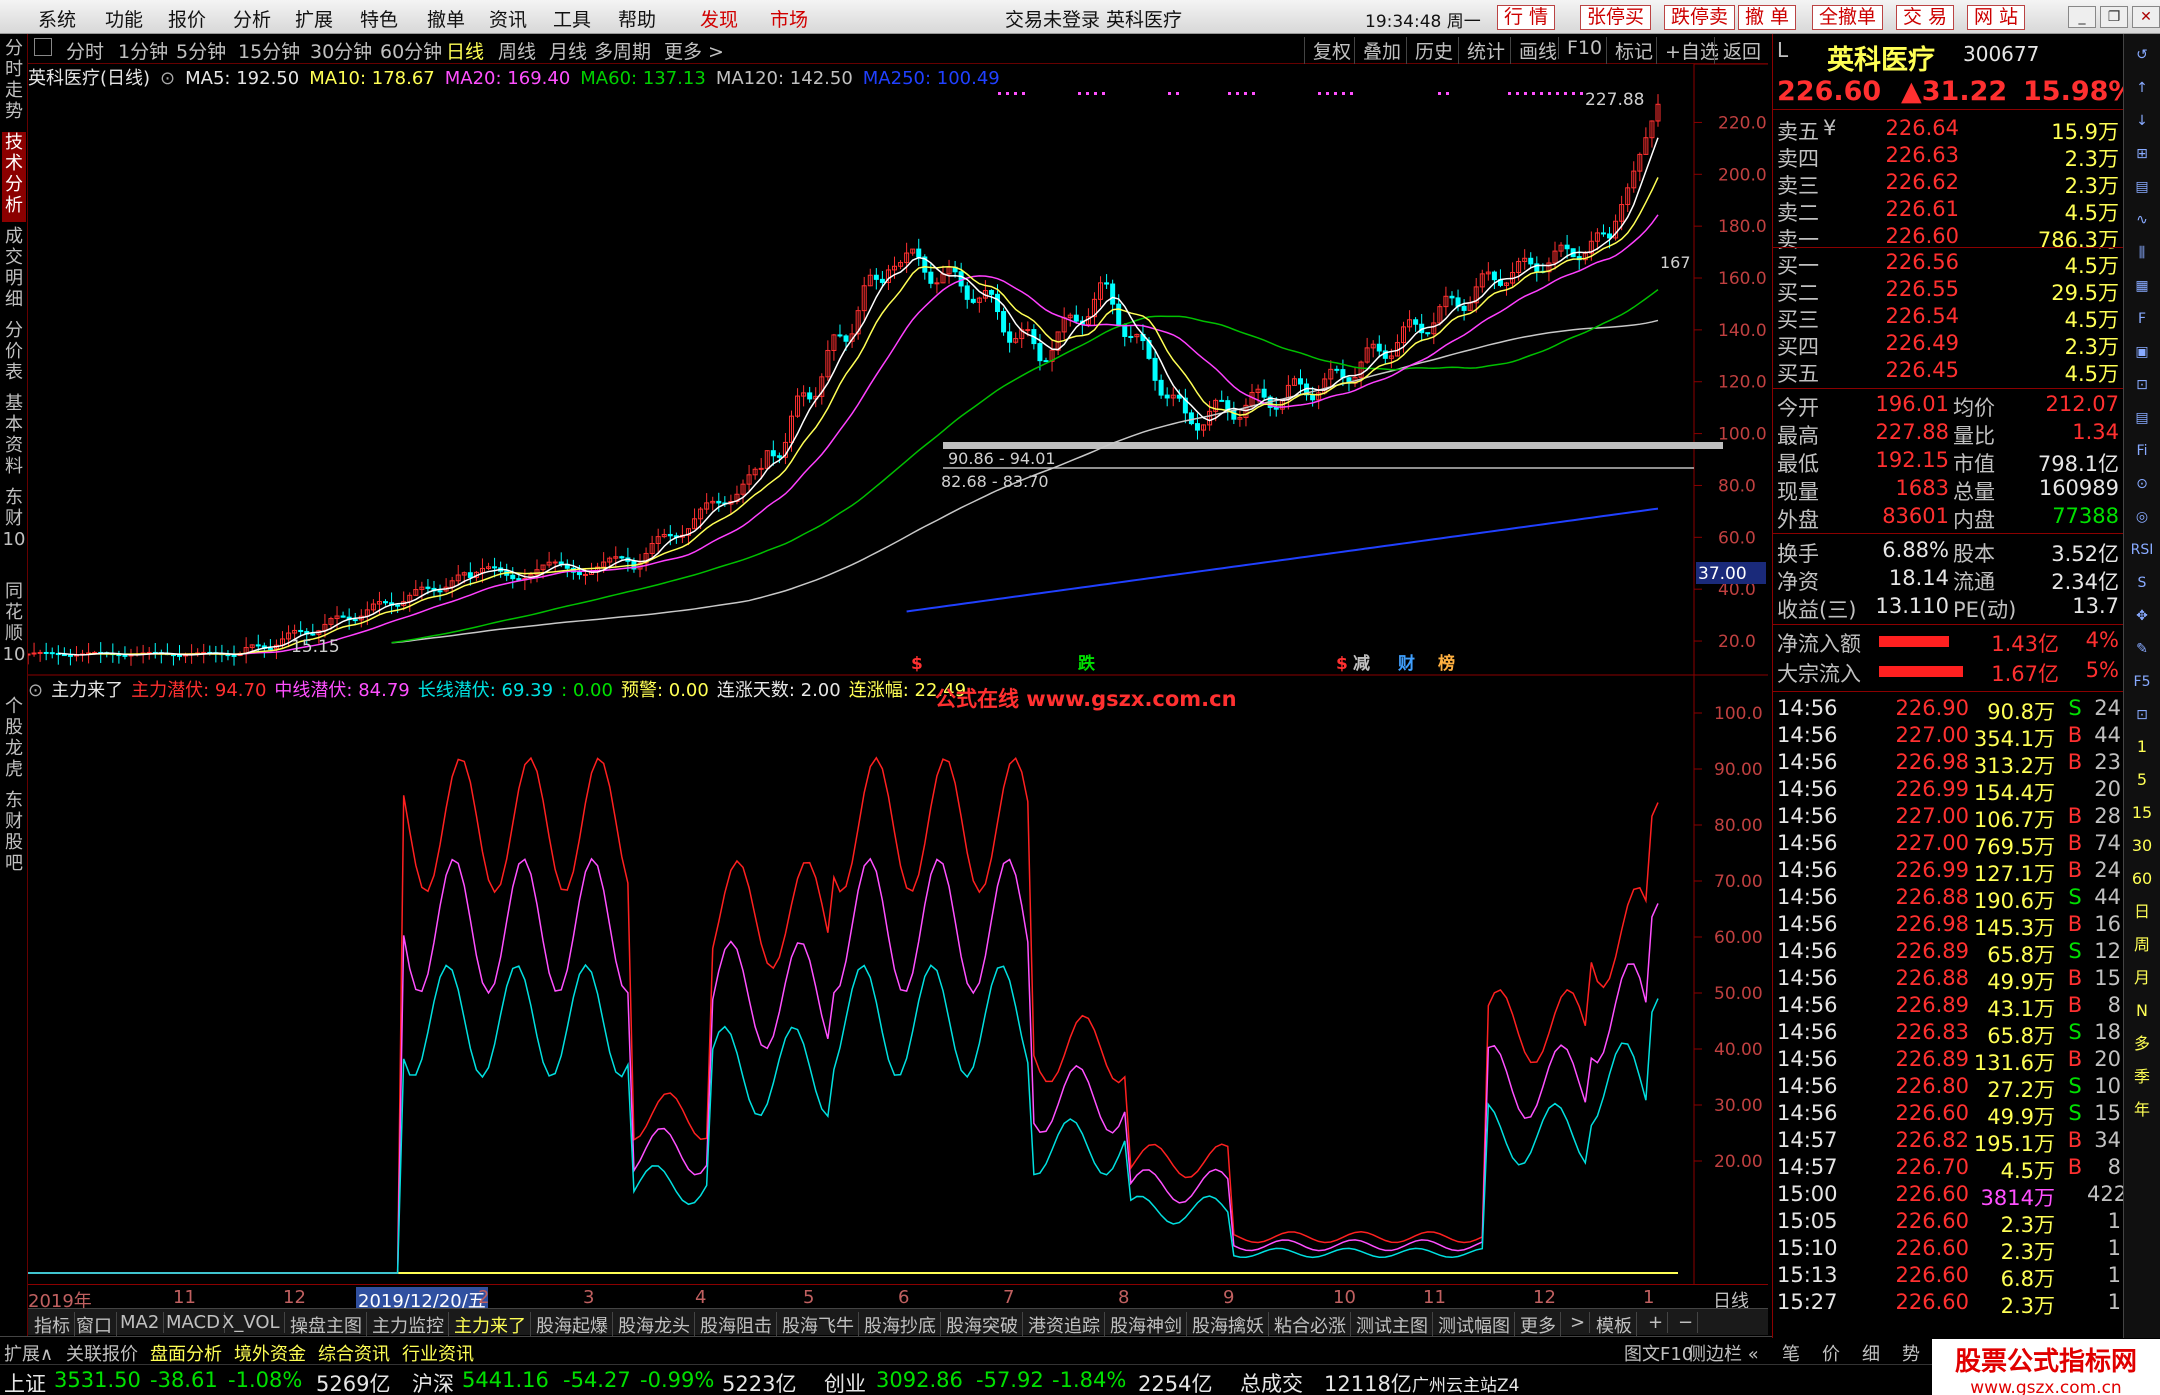 The width and height of the screenshot is (2160, 1395). I want to click on chart-tool-button: 返回, so click(1737, 50).